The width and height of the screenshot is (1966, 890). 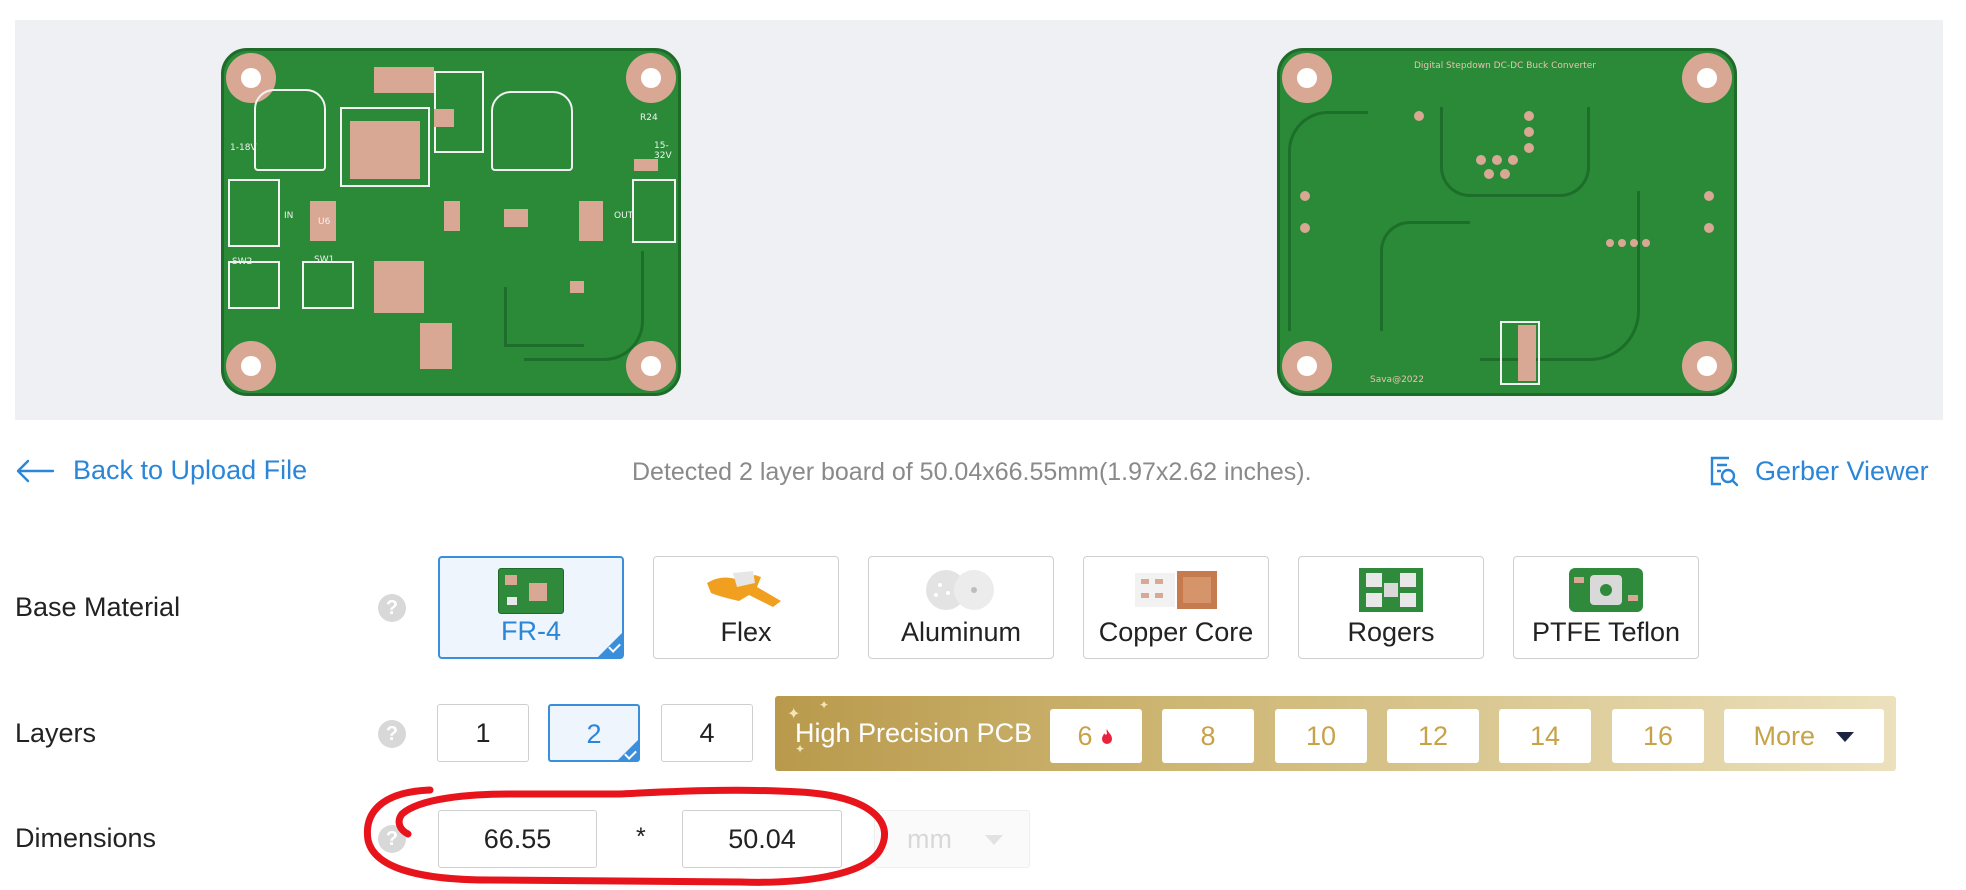 What do you see at coordinates (35, 470) in the screenshot?
I see `arrow-left-icon` at bounding box center [35, 470].